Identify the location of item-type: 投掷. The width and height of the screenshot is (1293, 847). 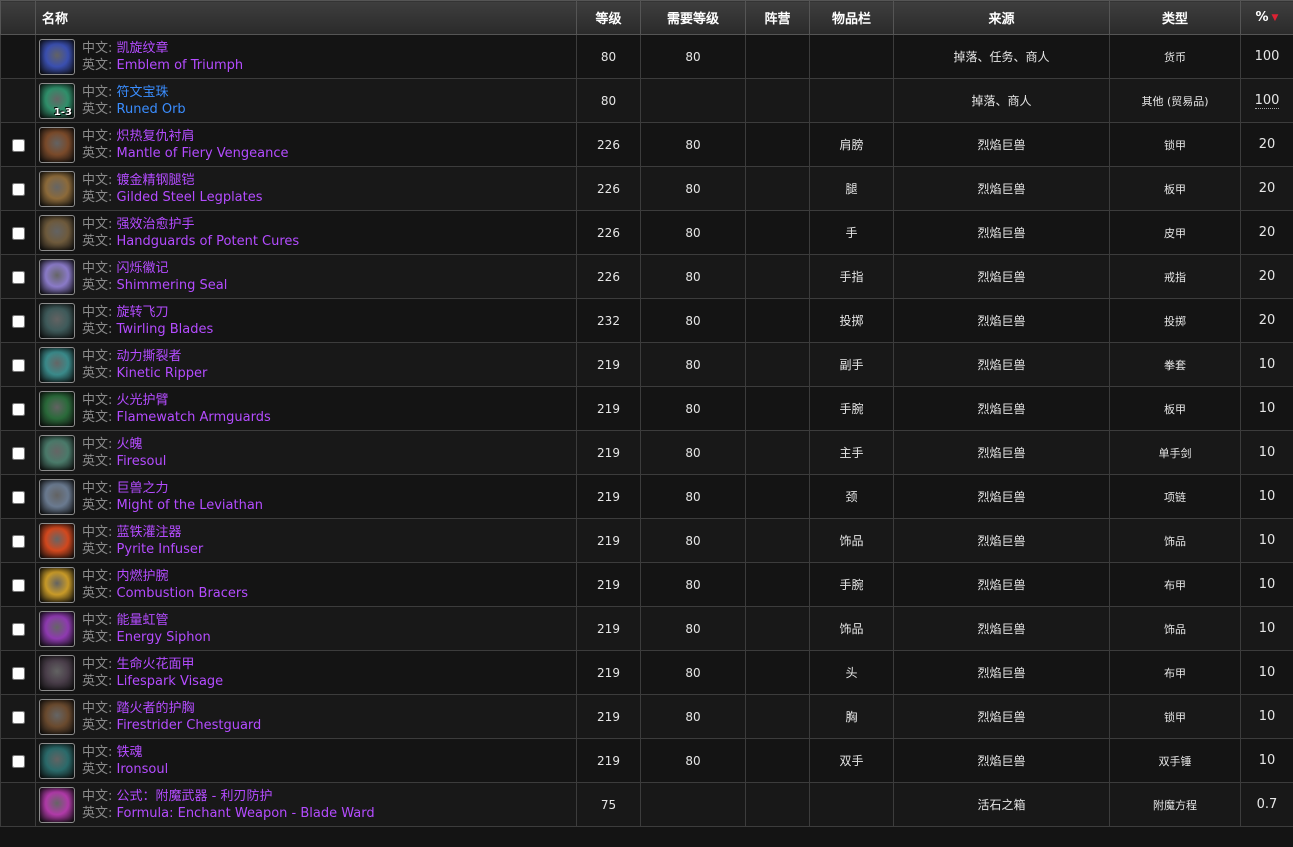
(1175, 320).